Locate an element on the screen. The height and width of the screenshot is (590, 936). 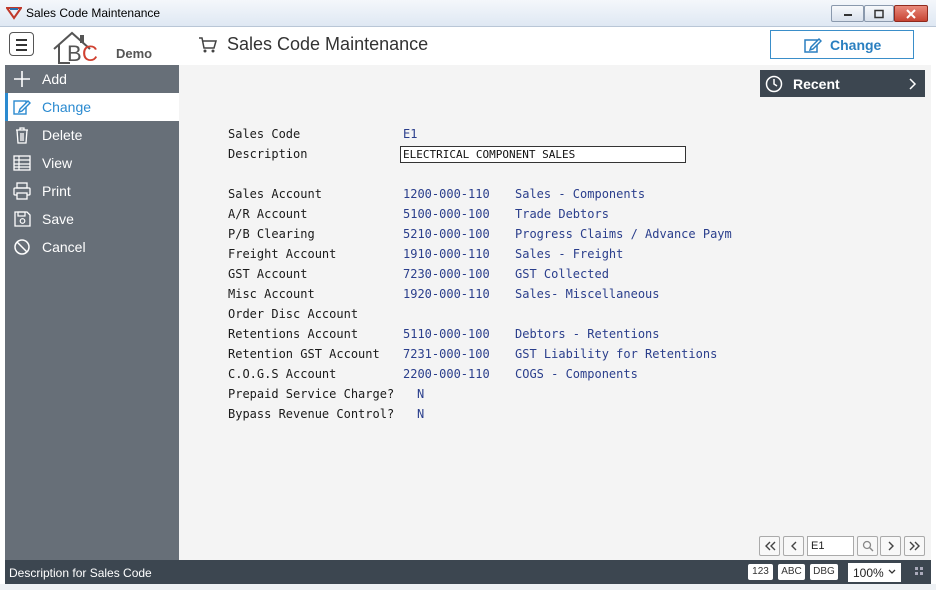
account-description: Debtors - Retentions is located at coordinates (587, 334).